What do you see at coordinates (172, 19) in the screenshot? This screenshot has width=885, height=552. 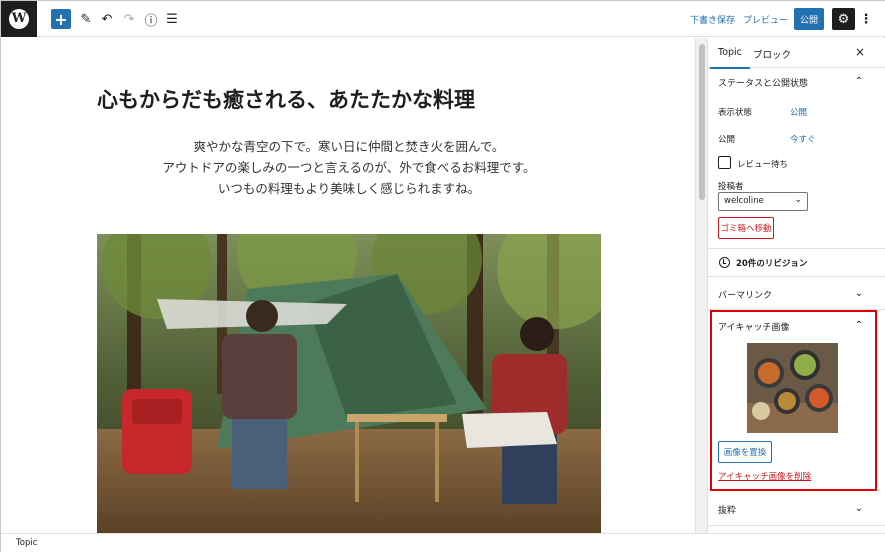 I see `list-view-icon: ☰` at bounding box center [172, 19].